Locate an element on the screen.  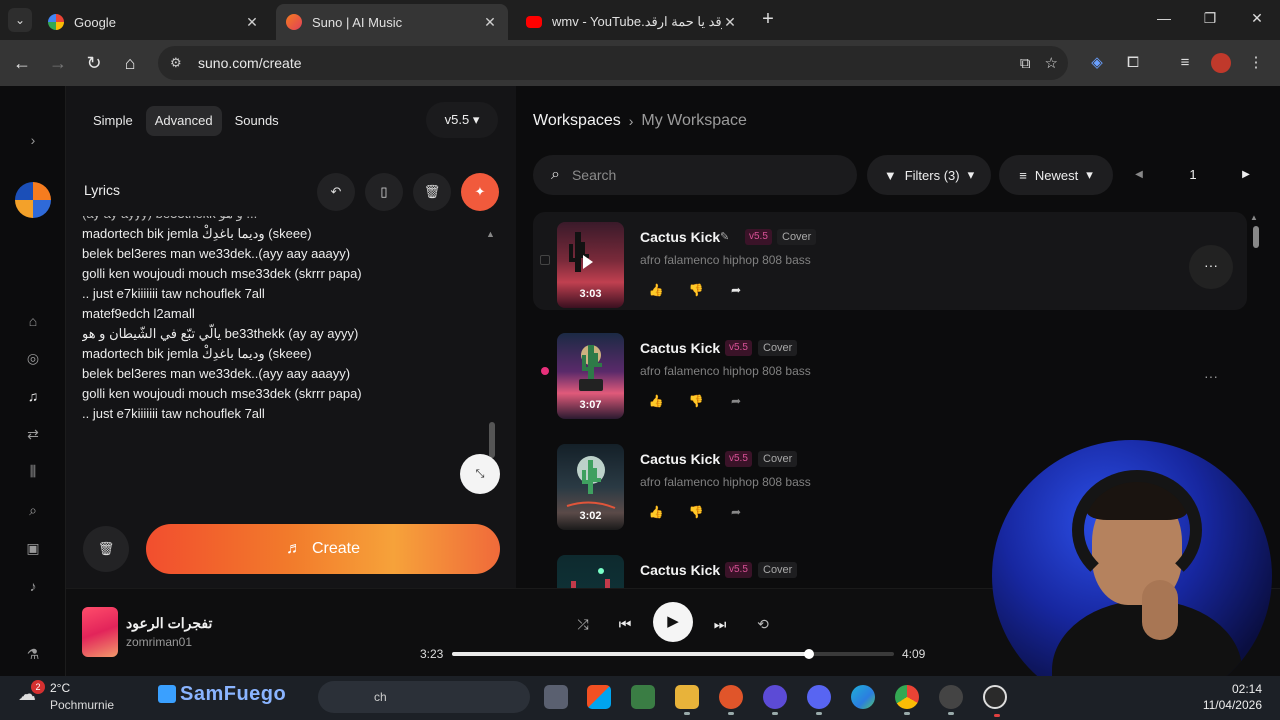
repeat-icon: ⟲ is located at coordinates (763, 624).